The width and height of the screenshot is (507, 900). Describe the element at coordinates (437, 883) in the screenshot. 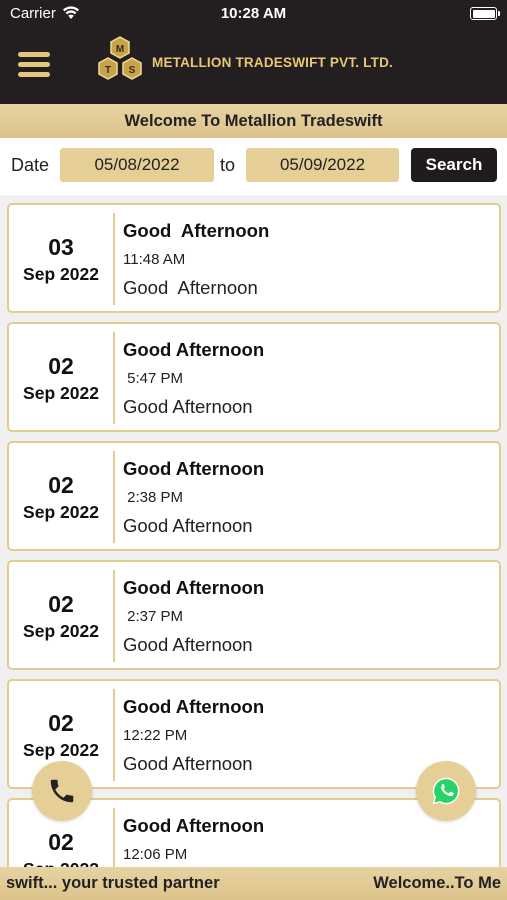

I see `ticker-text-right: Welcome..To Me` at that location.